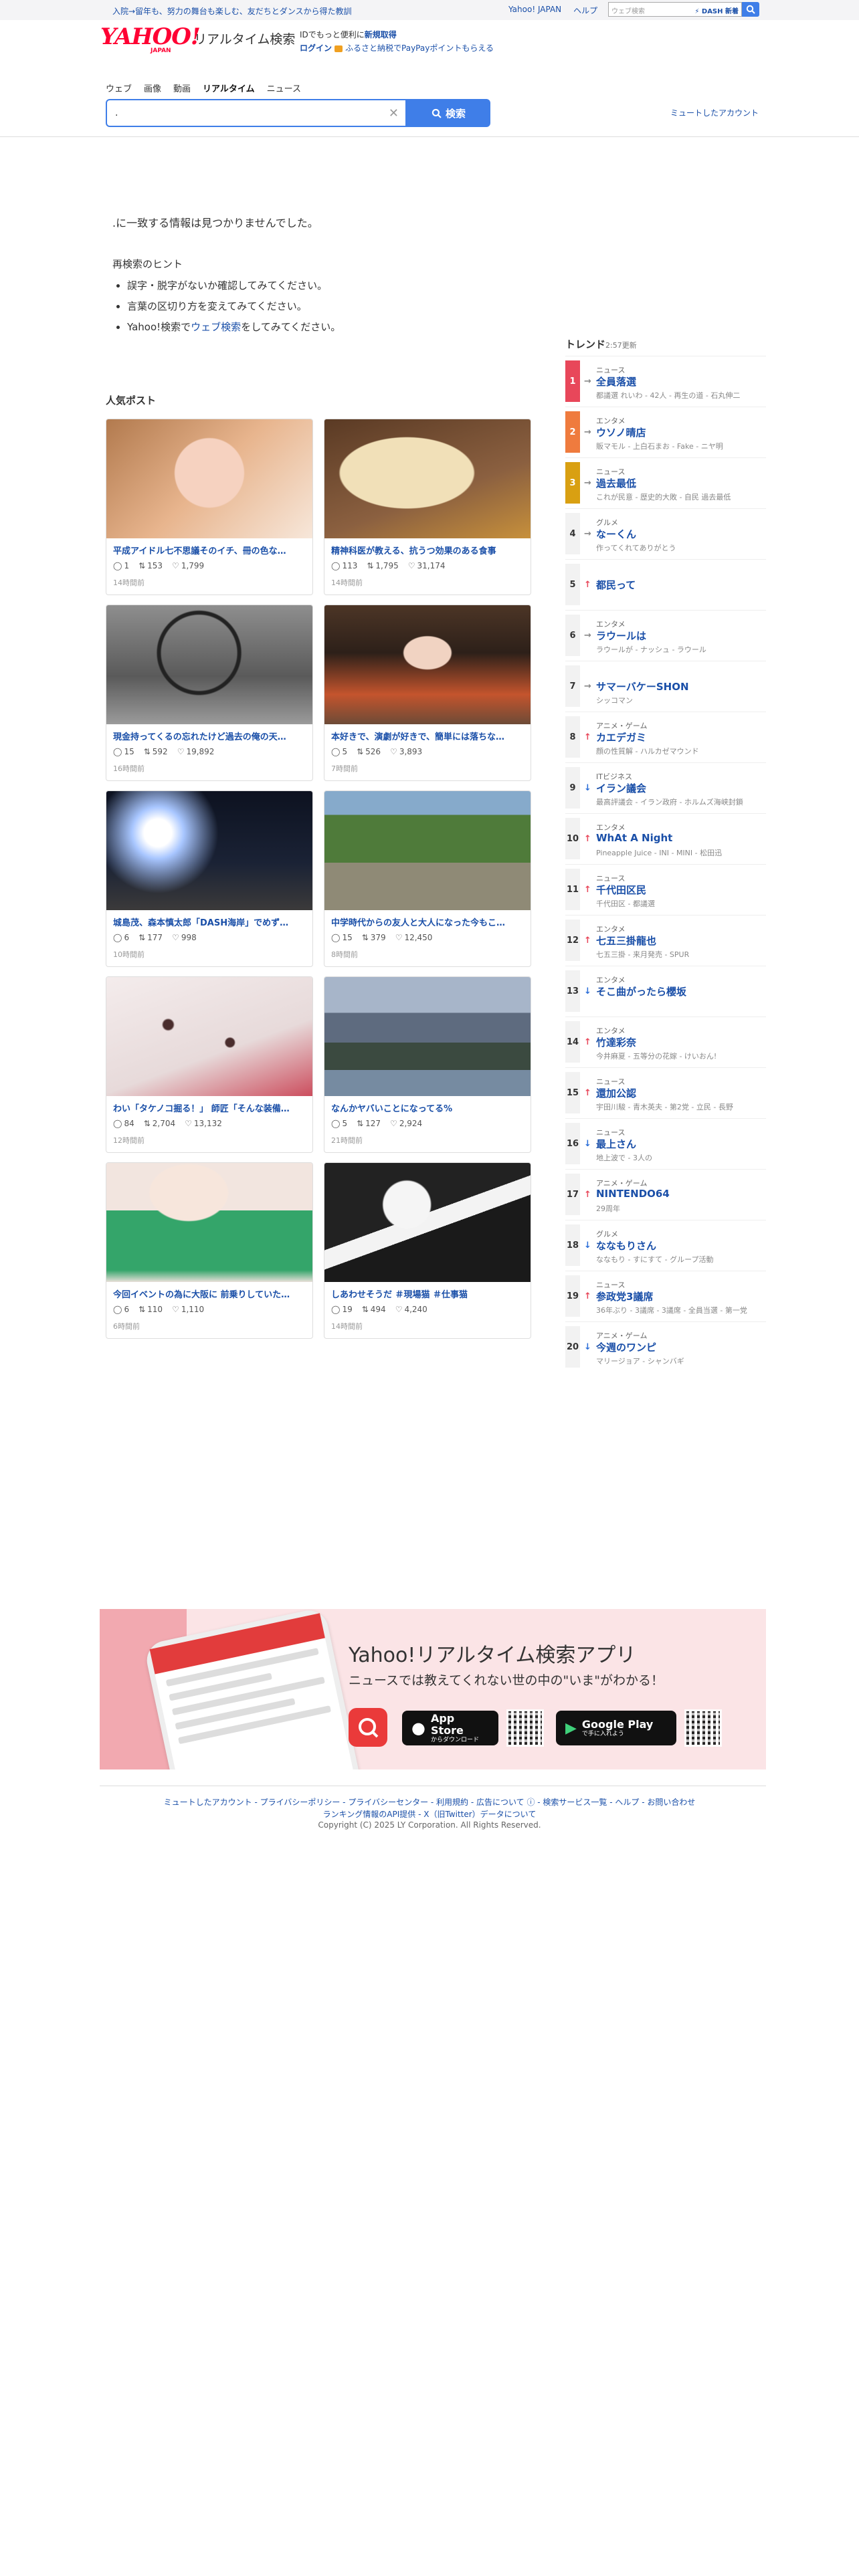  Describe the element at coordinates (119, 88) in the screenshot. I see `tab-web: ウェブ` at that location.